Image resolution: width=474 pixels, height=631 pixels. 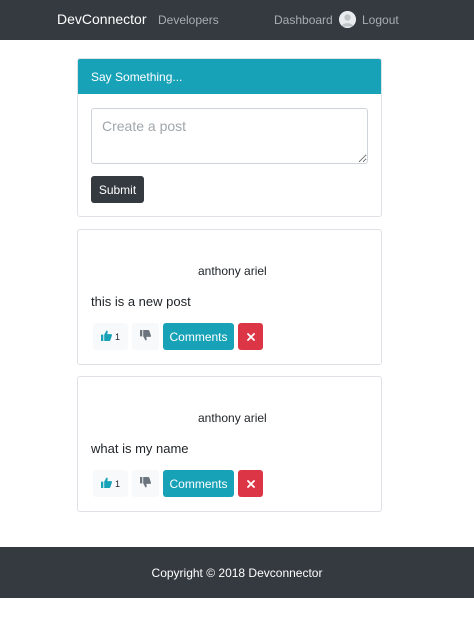 I want to click on nav-dashboard-link: Dashboard, so click(x=303, y=20).